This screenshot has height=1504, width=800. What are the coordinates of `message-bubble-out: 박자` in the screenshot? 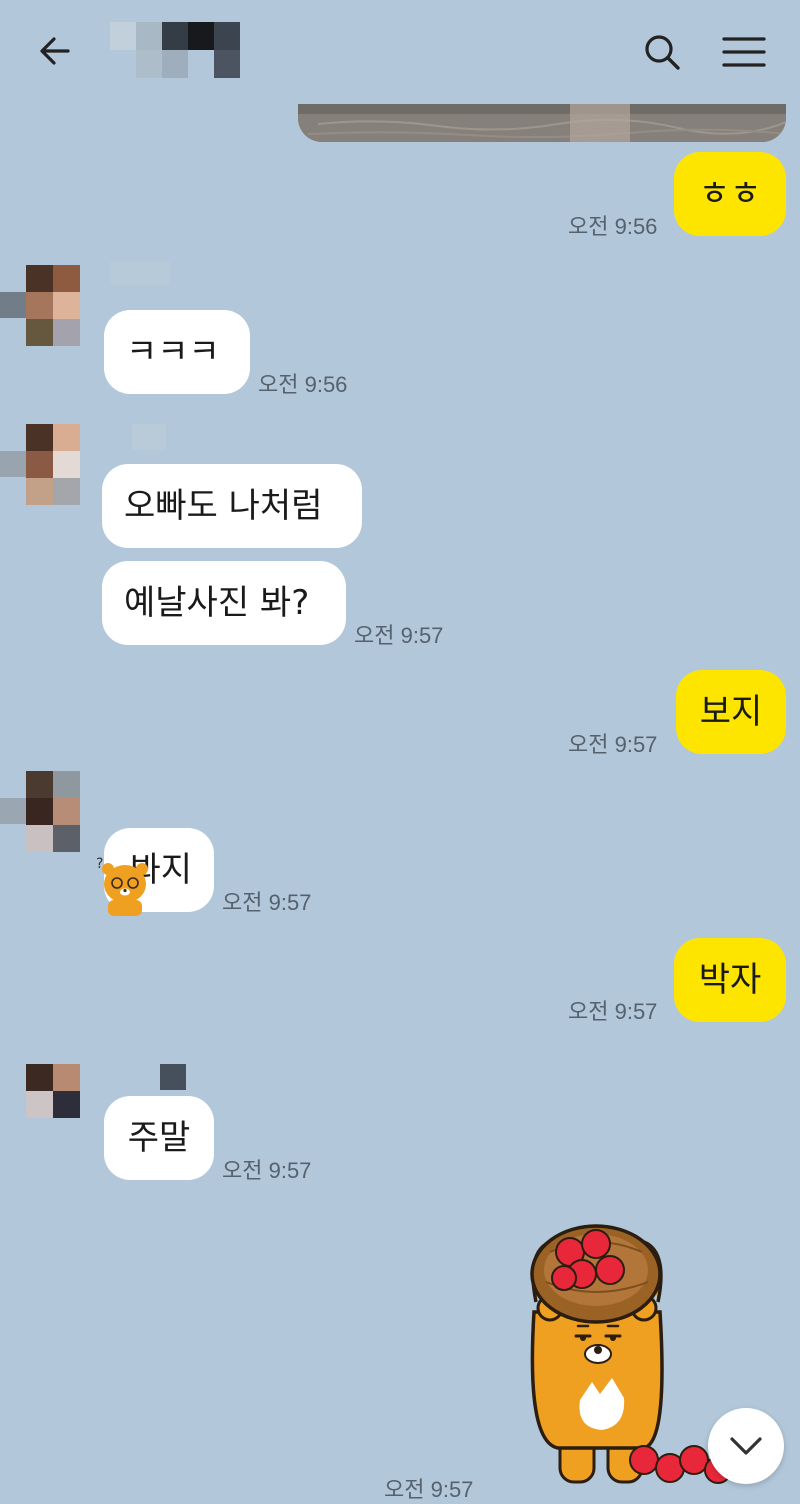 It's located at (730, 980).